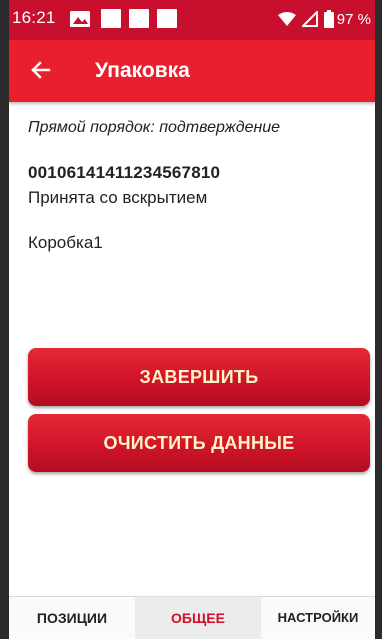 The image size is (382, 639). Describe the element at coordinates (34, 17) in the screenshot. I see `status-time: 16:21` at that location.